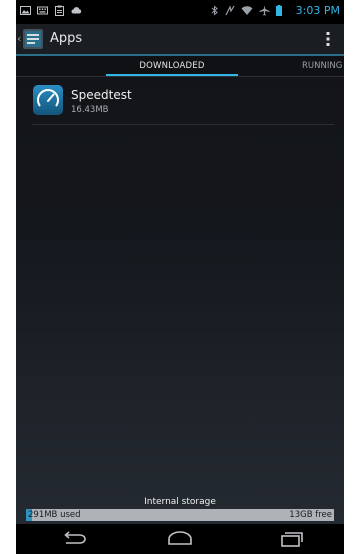  I want to click on airplane-icon, so click(264, 10).